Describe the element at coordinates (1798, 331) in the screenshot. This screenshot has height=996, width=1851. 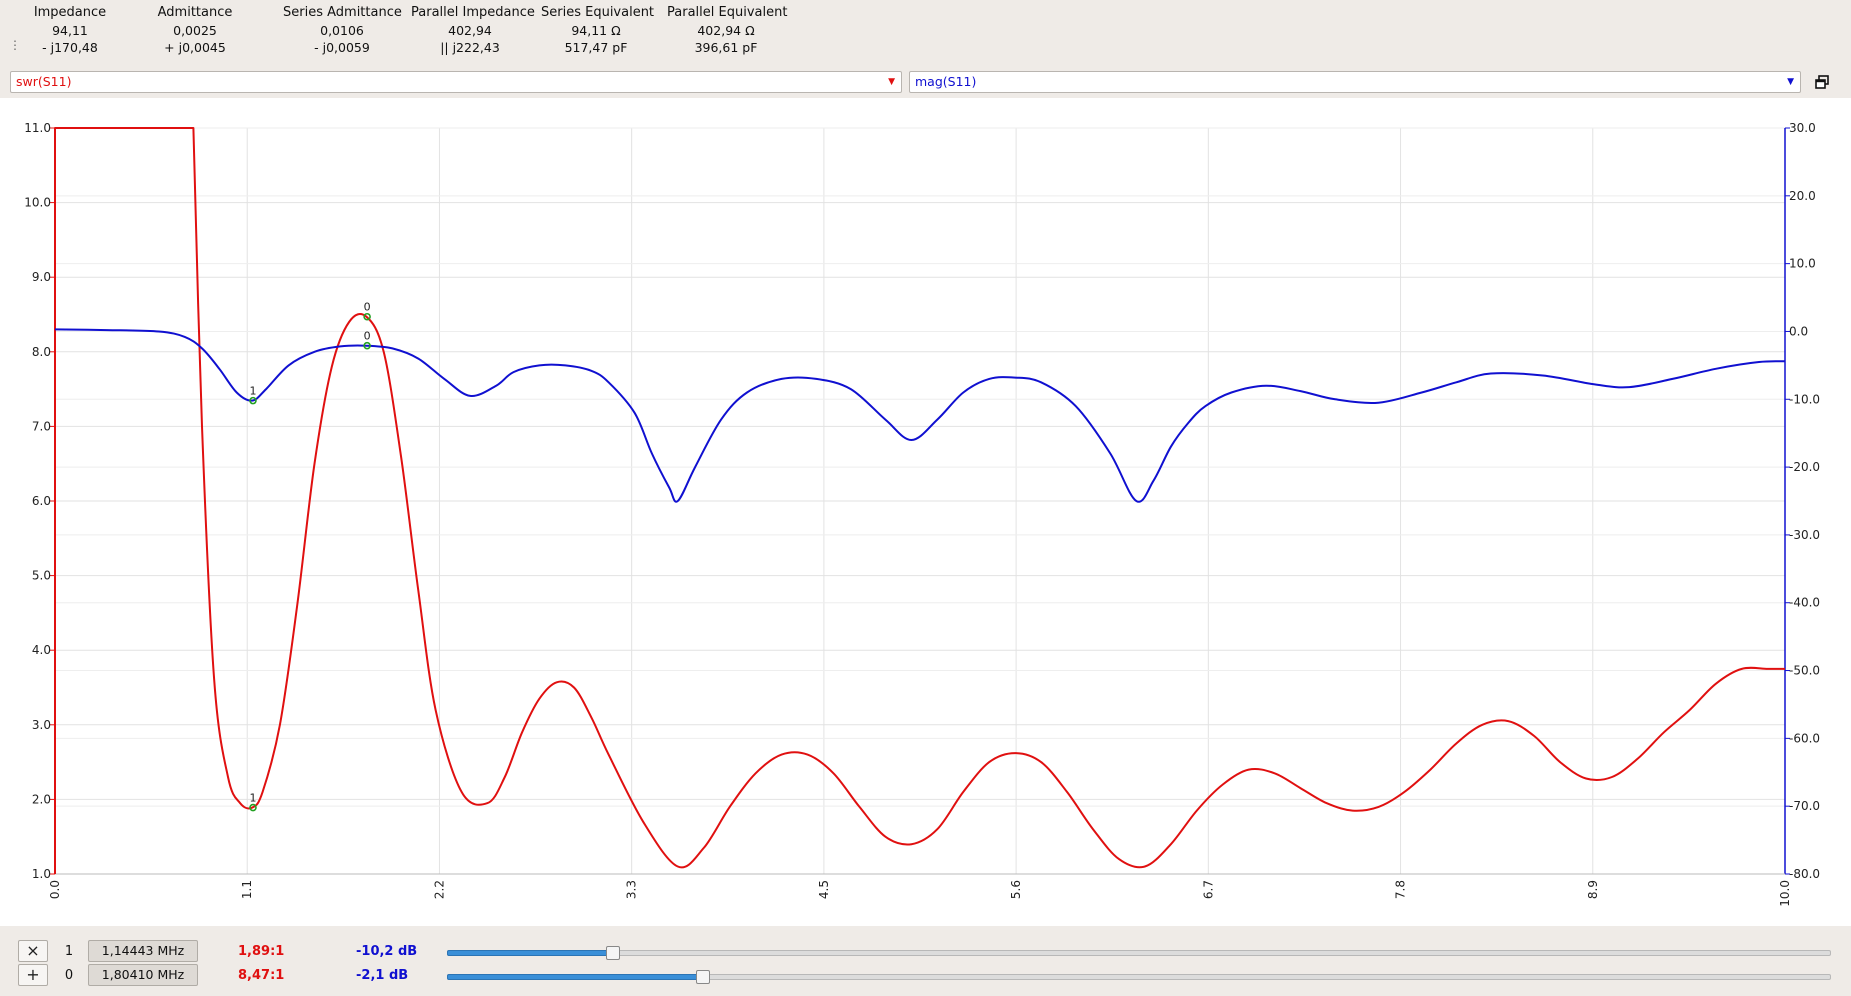
I see `y-right-tick-label: 0.0` at that location.